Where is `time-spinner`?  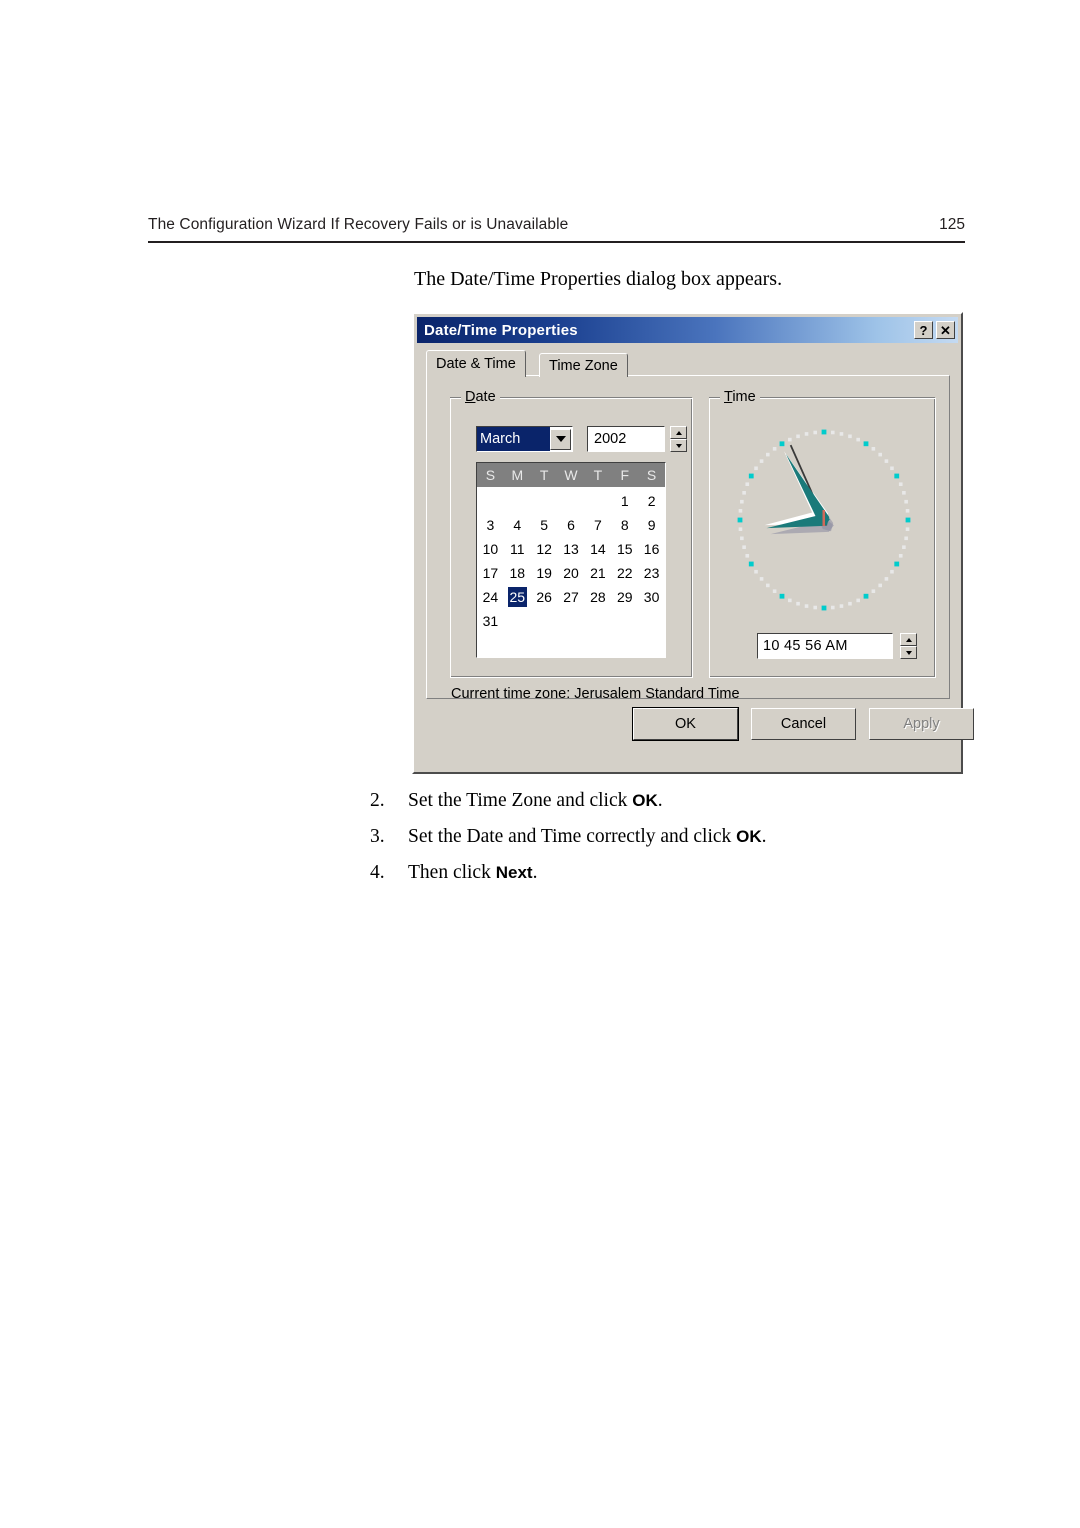 time-spinner is located at coordinates (908, 646).